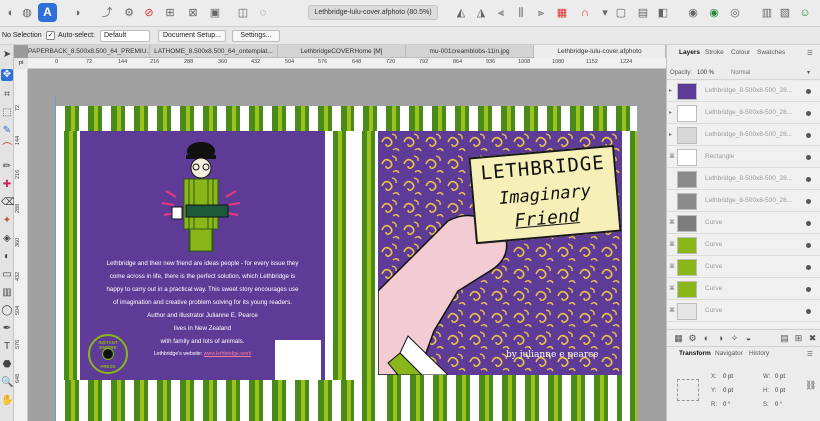 Image resolution: width=820 pixels, height=421 pixels. I want to click on live-filter-icon: ◒, so click(748, 338).